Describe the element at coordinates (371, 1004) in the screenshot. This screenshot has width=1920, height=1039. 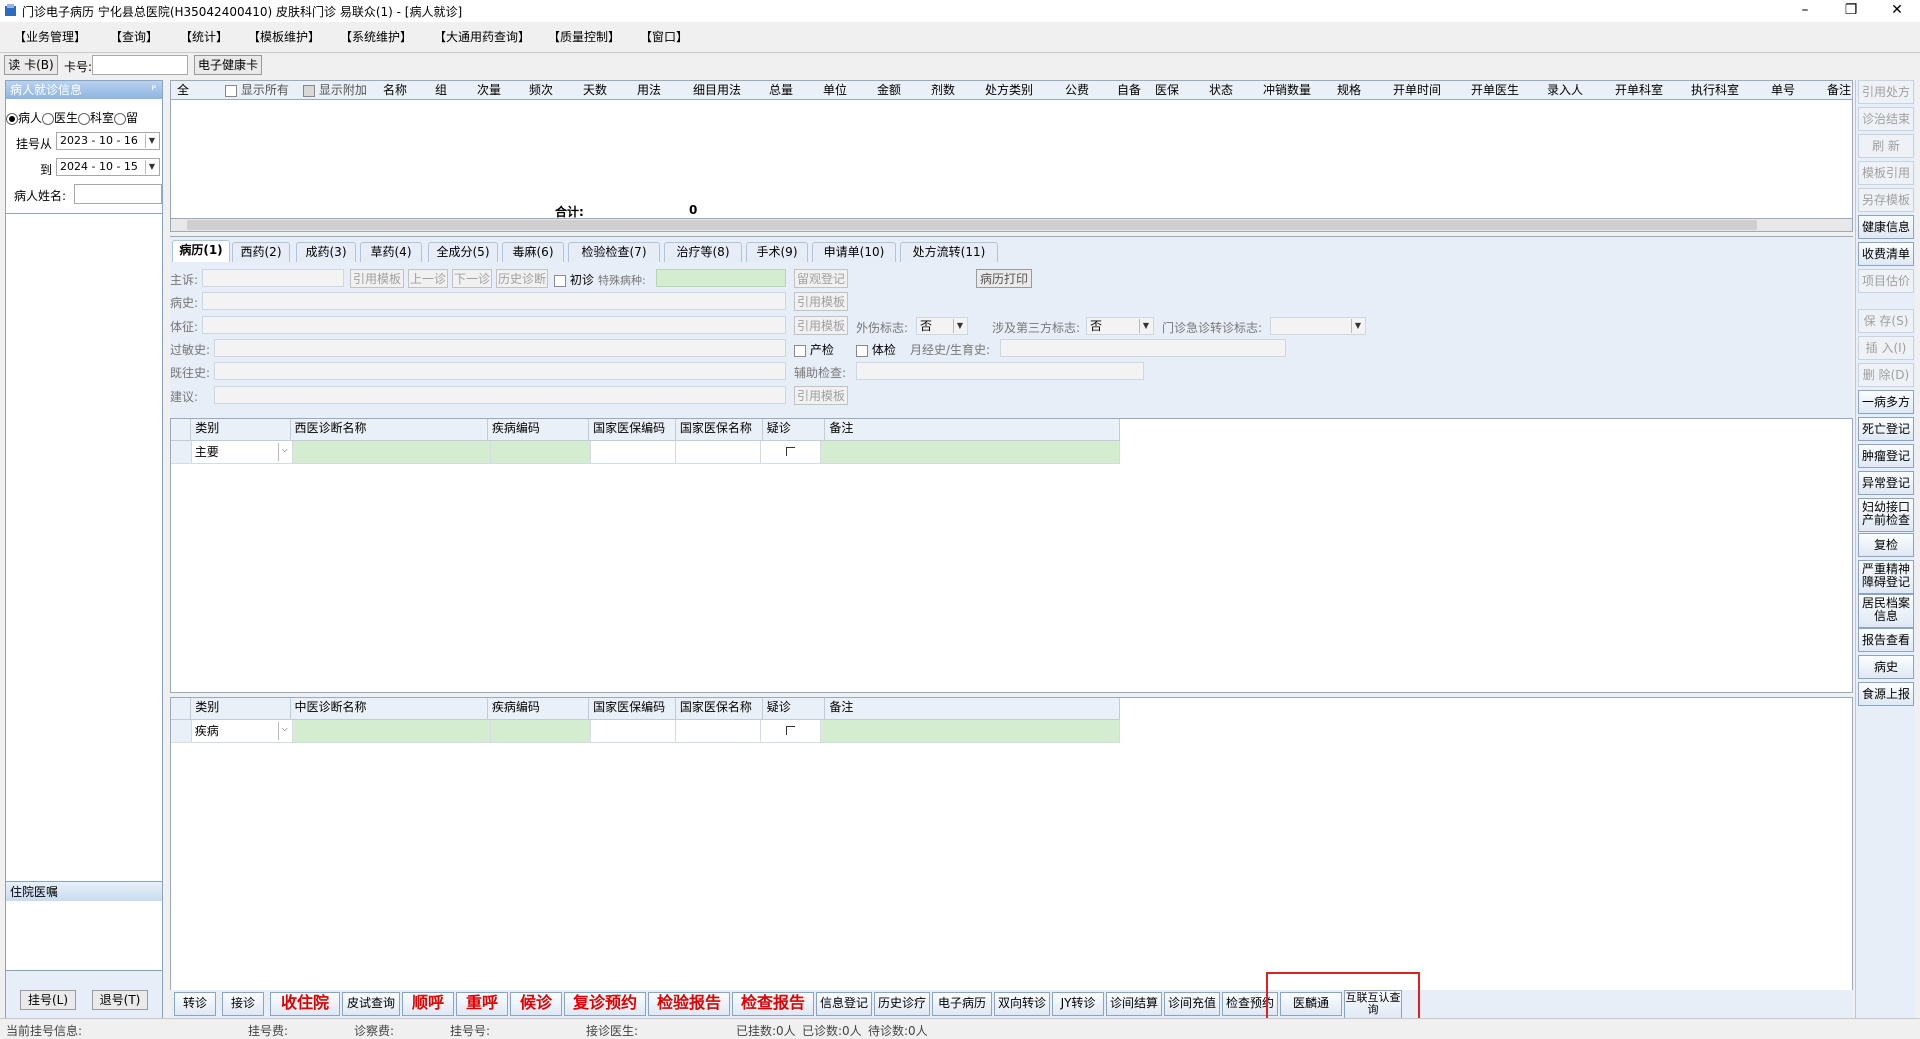
I see `skin-test-button: 皮试查询` at that location.